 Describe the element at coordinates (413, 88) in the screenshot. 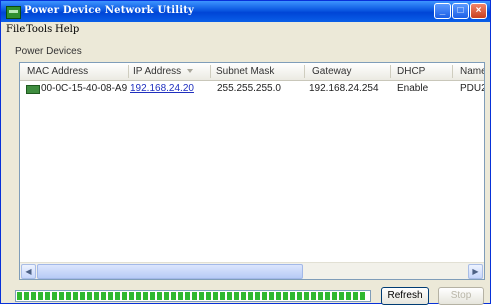

I see `cell-dhcp: Enable` at that location.